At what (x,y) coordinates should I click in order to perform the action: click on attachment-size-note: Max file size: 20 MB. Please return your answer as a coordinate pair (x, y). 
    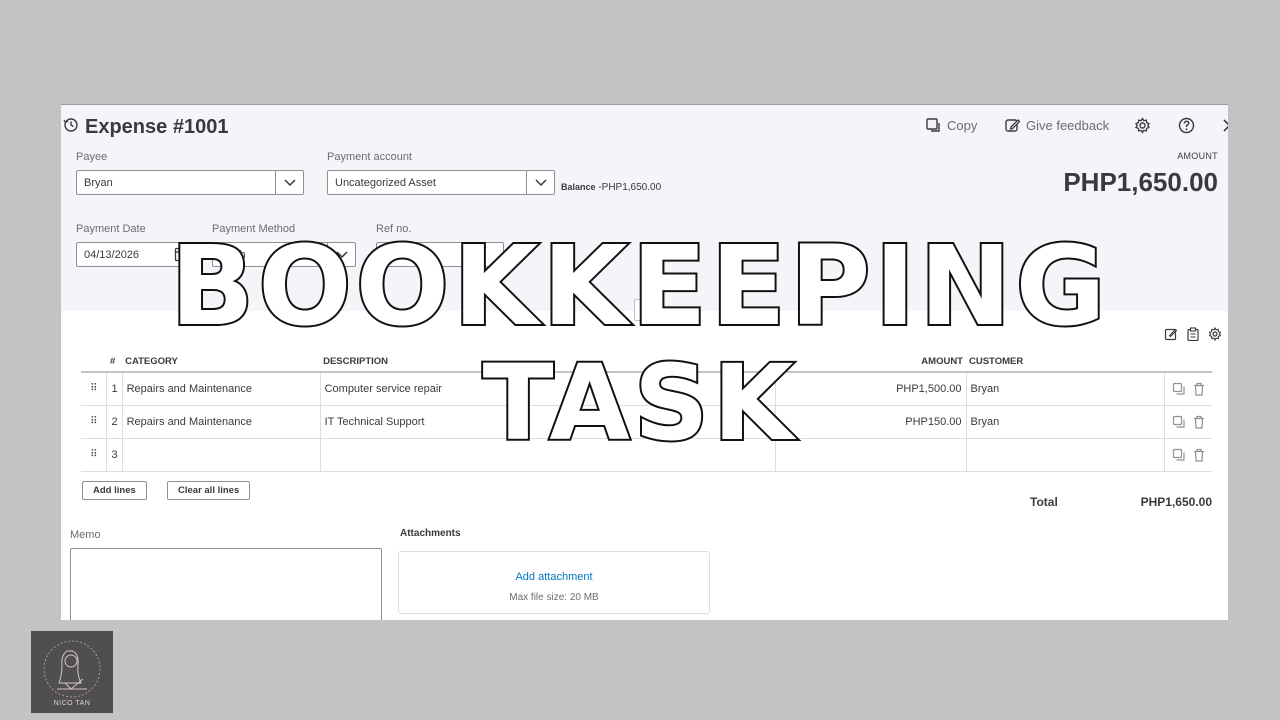
    Looking at the image, I should click on (554, 597).